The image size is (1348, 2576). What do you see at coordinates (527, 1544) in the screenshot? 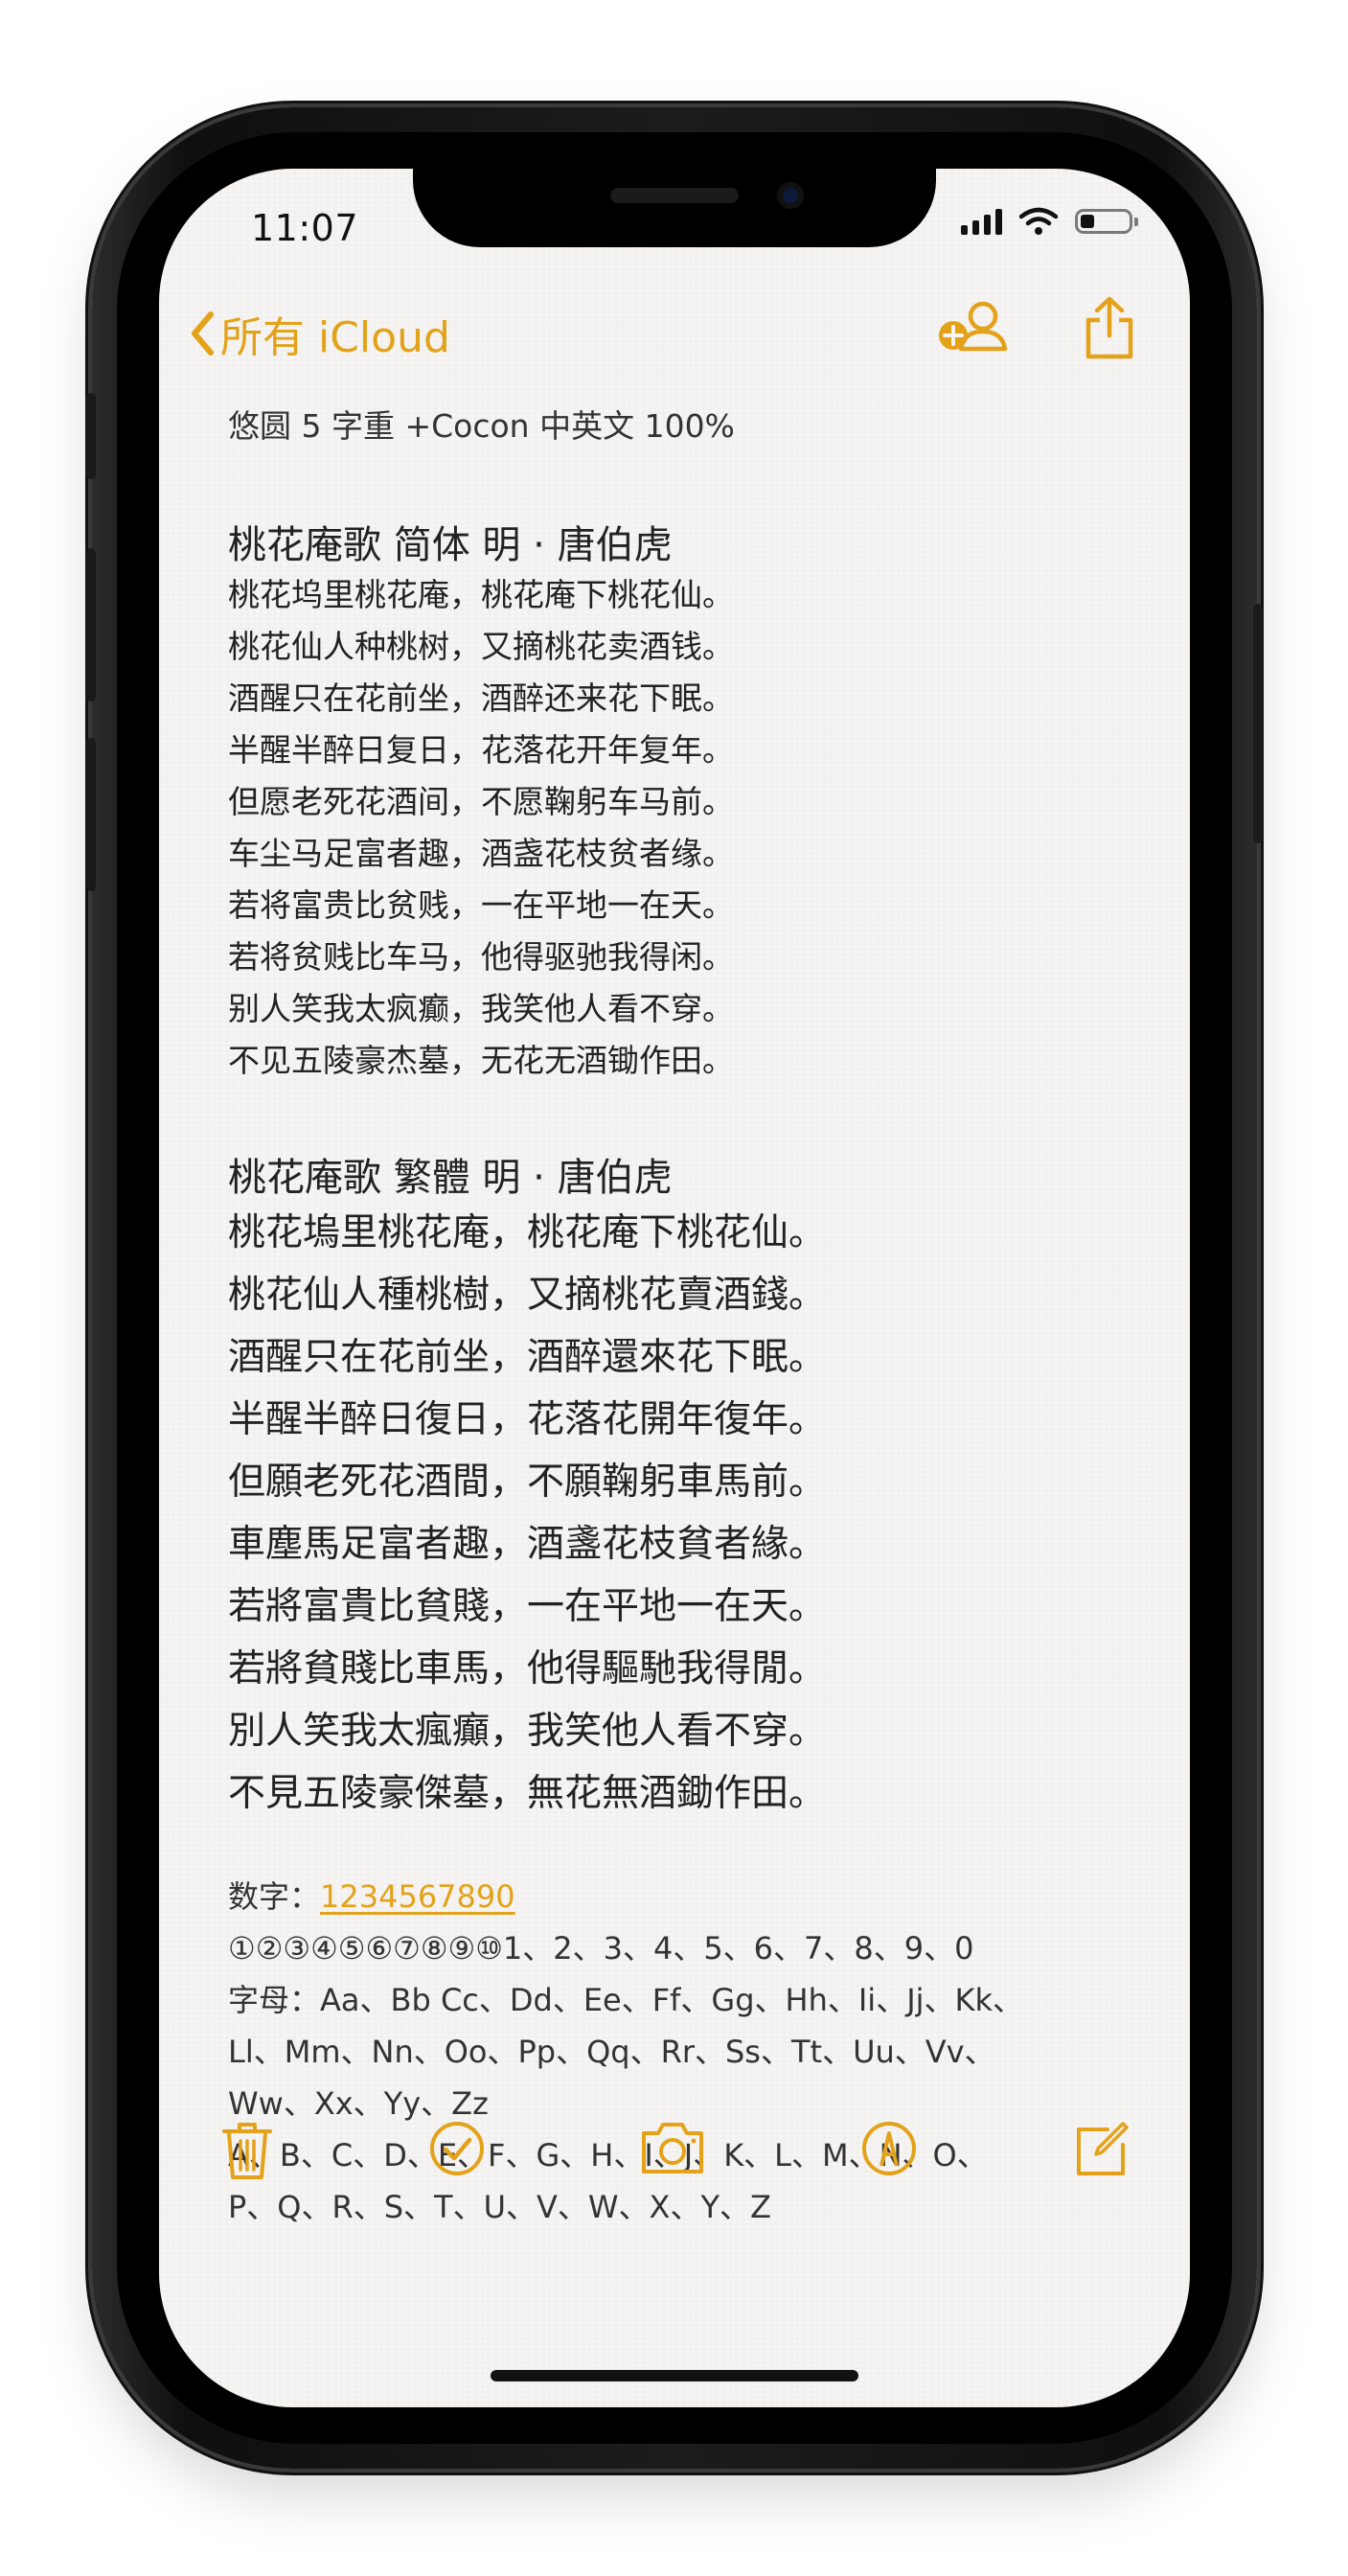
I see `poem-line: 車塵馬足富者趣，酒盞花枝貧者緣。` at bounding box center [527, 1544].